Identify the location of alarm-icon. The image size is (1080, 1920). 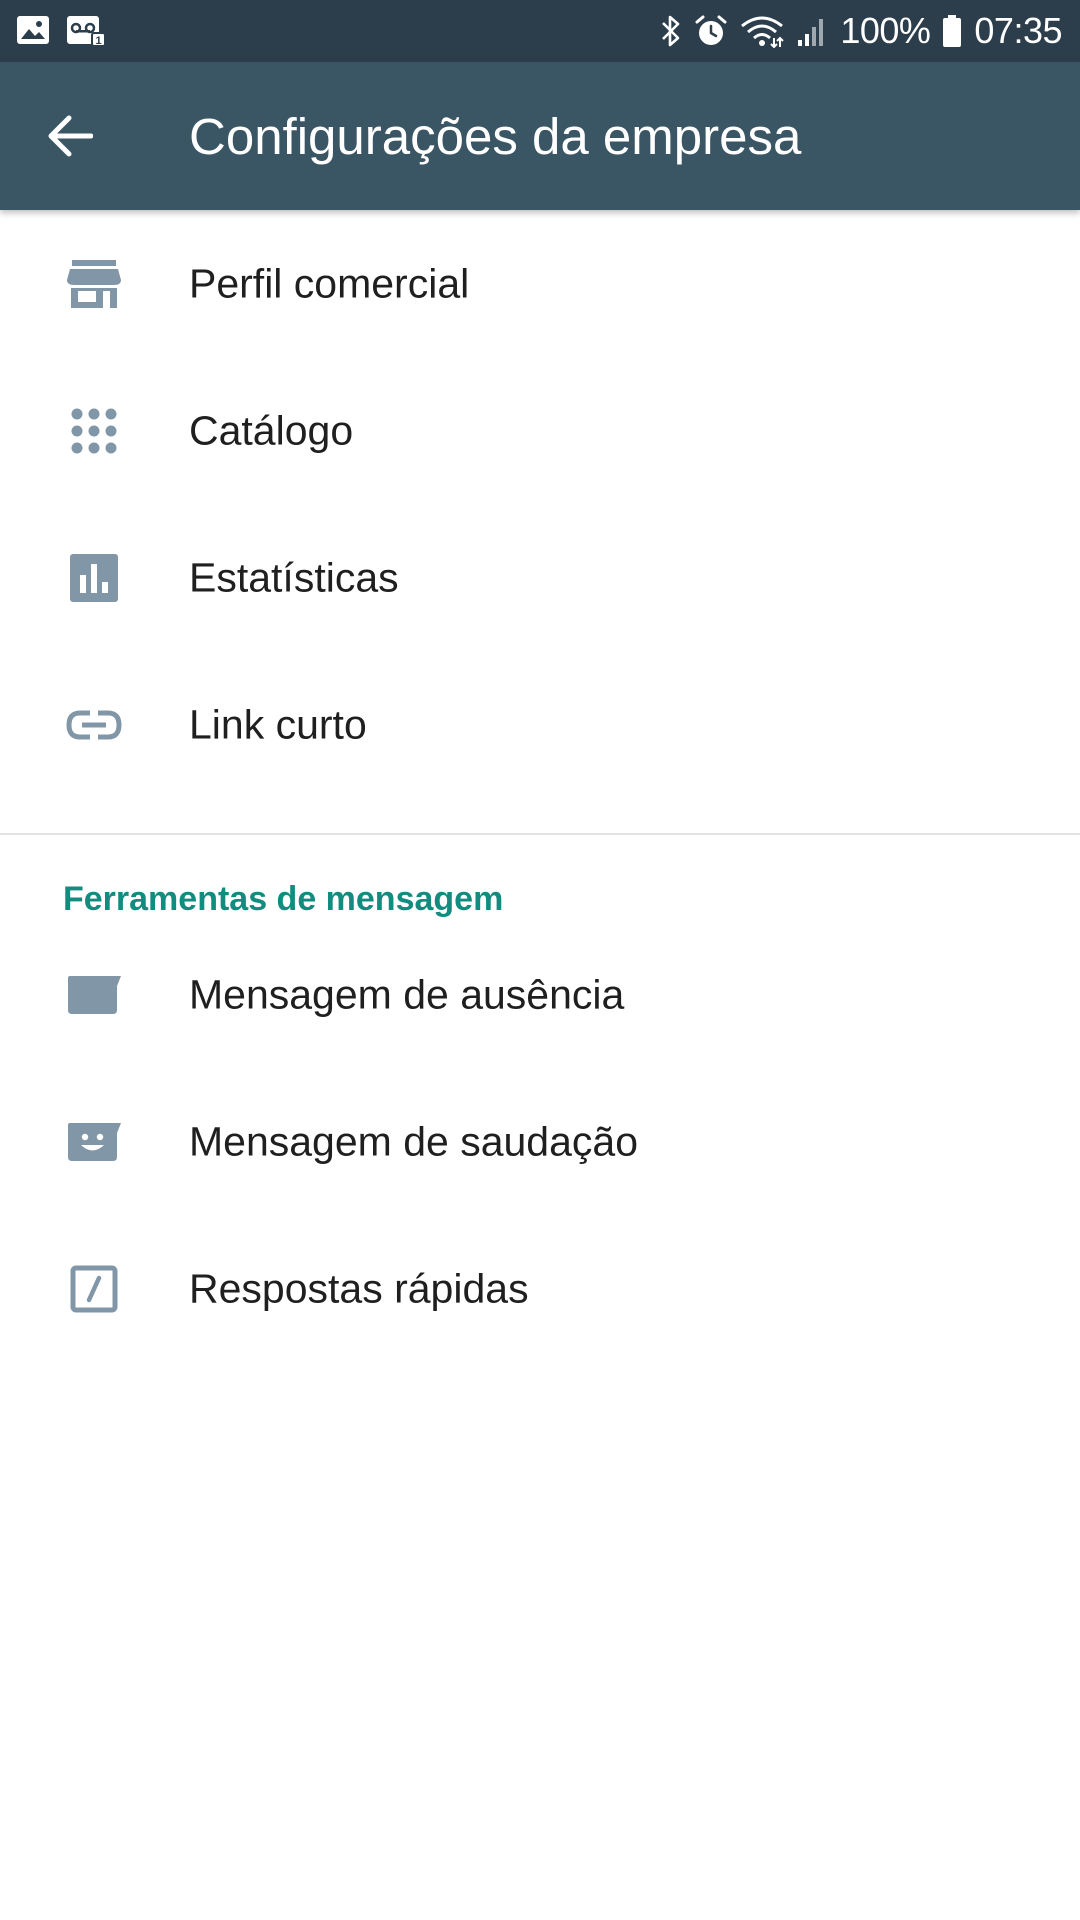
(711, 31).